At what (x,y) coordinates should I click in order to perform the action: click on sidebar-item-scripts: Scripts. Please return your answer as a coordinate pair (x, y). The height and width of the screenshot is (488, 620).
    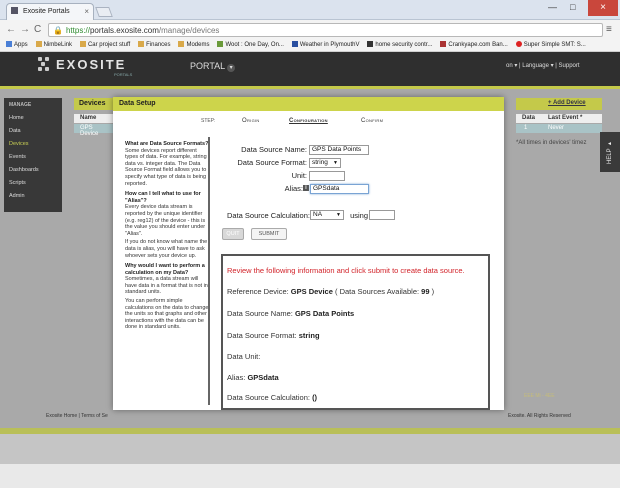
    Looking at the image, I should click on (17, 183).